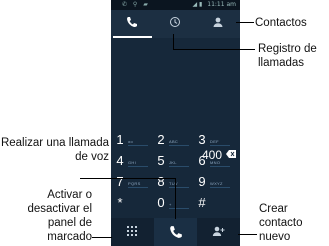  I want to click on key-digit: #, so click(202, 202).